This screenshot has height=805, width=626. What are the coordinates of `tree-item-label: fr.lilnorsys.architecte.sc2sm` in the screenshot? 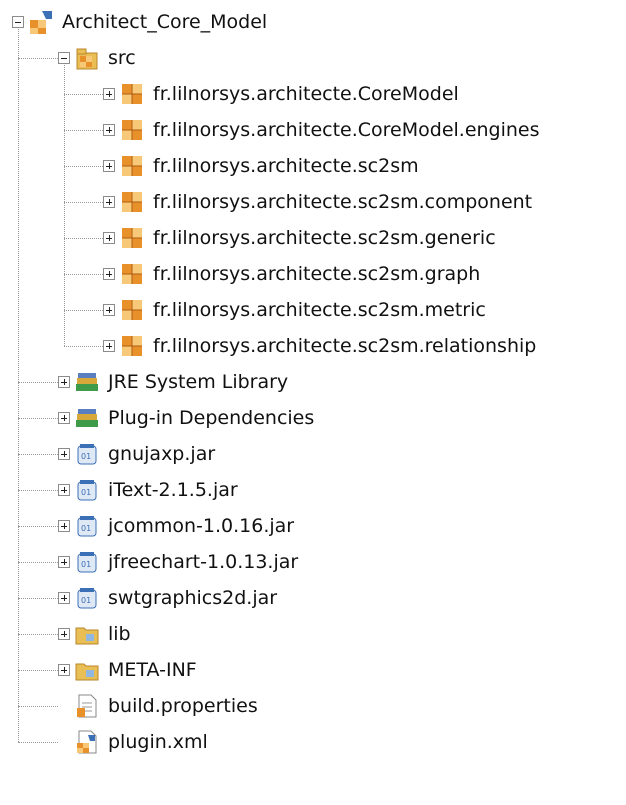 It's located at (286, 166).